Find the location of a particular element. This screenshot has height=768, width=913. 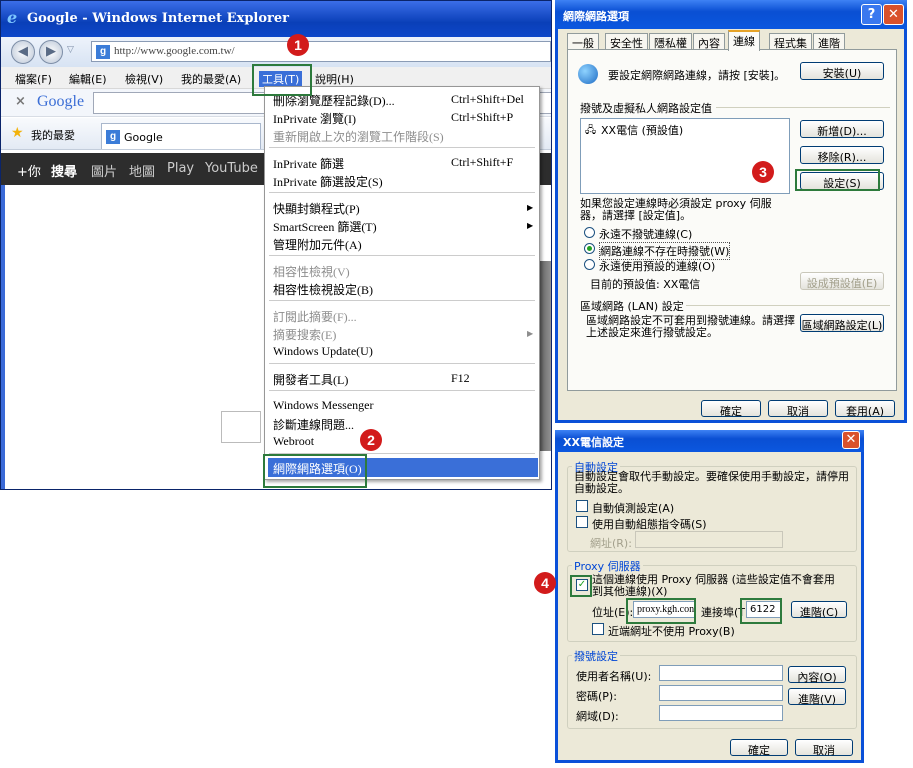

bypass-local-label: 近端網址不使用 Proxy(B) is located at coordinates (671, 631).